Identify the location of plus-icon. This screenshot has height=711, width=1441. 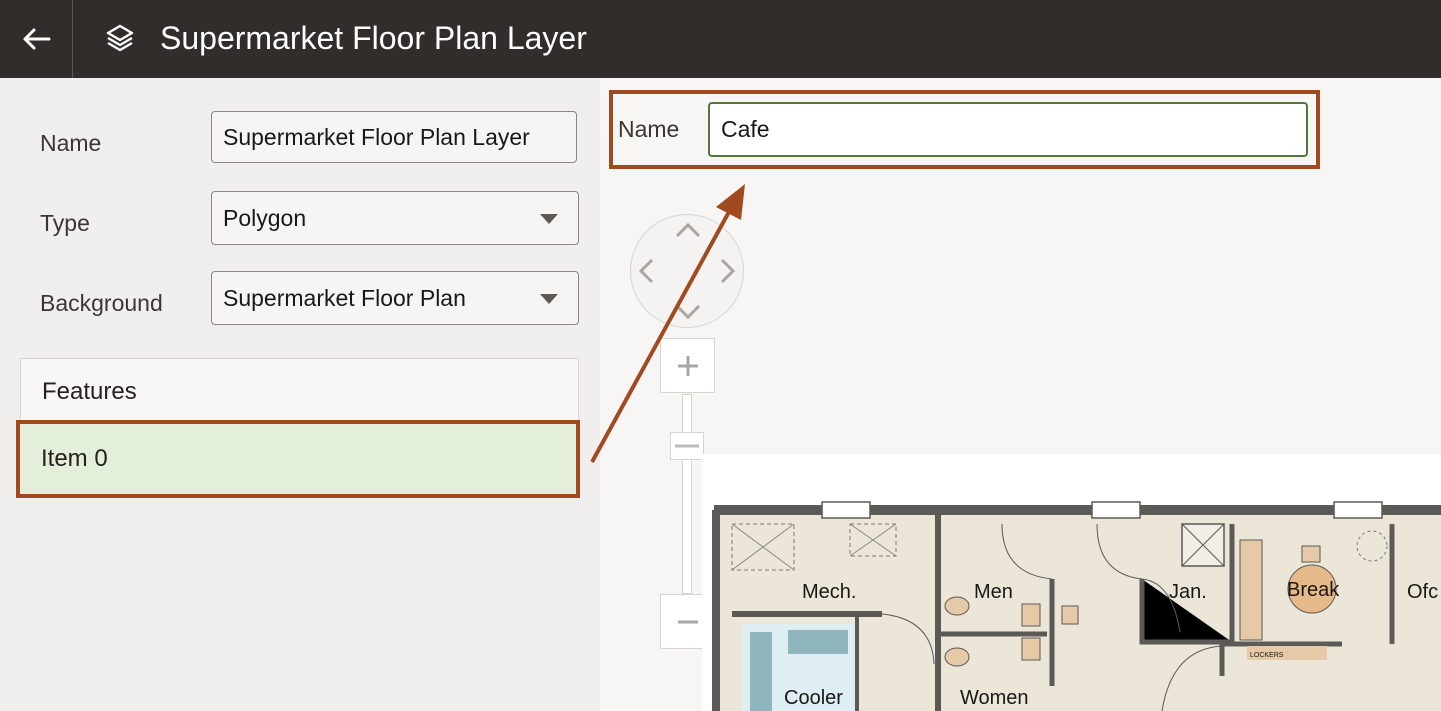
(687, 365).